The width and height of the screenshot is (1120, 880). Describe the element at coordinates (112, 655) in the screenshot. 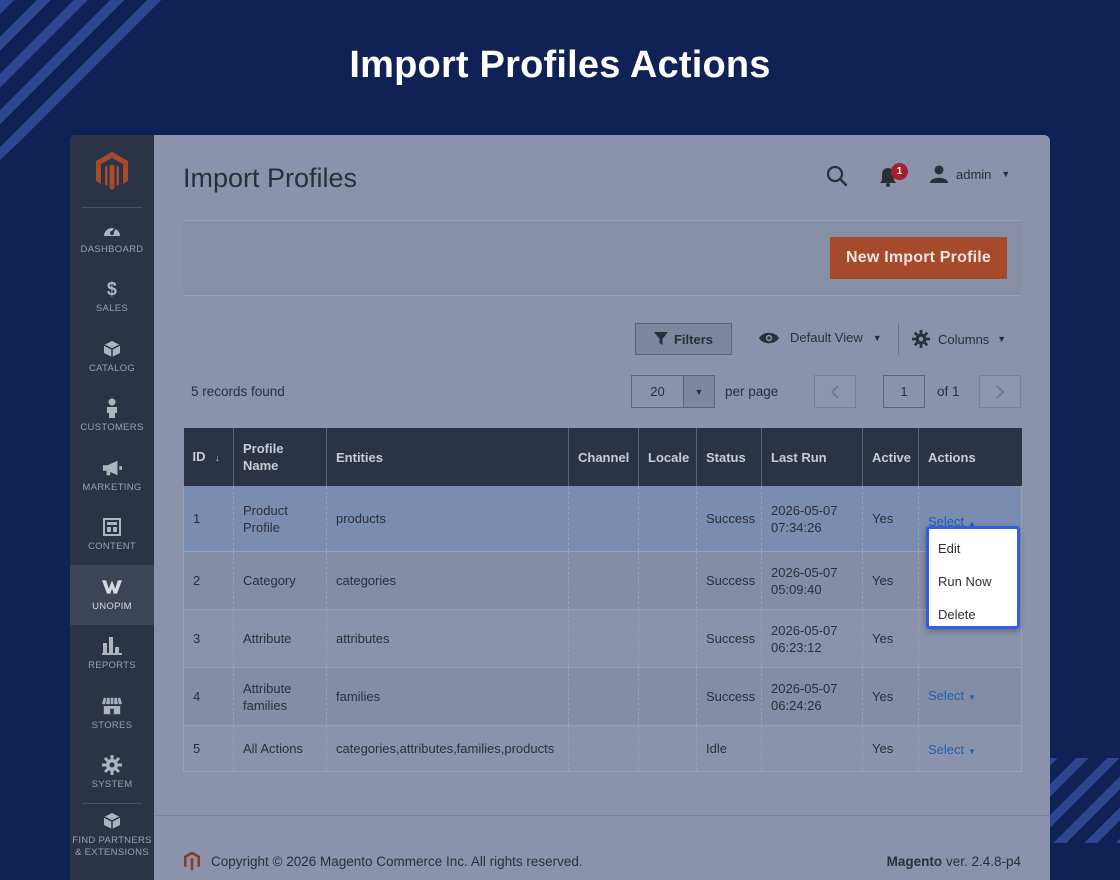

I see `sidebar-item-reports: REPORTS` at that location.